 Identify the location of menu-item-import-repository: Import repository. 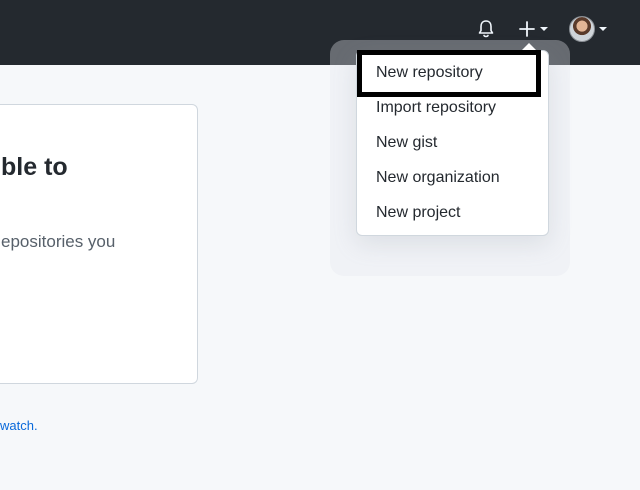
(436, 108).